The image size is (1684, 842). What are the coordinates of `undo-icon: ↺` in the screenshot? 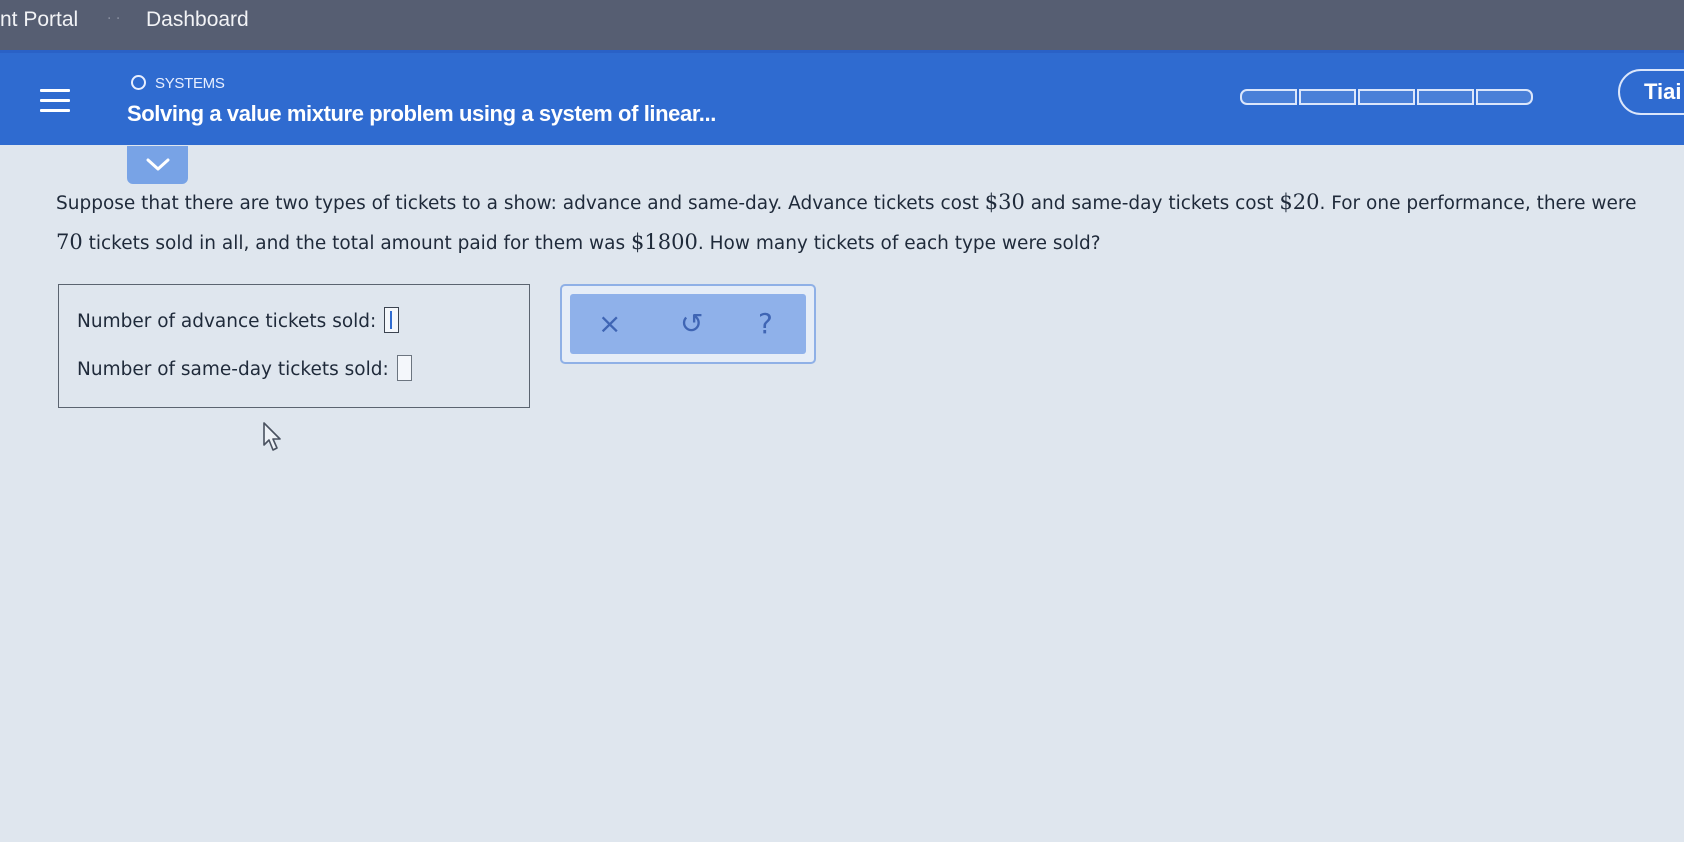 It's located at (691, 324).